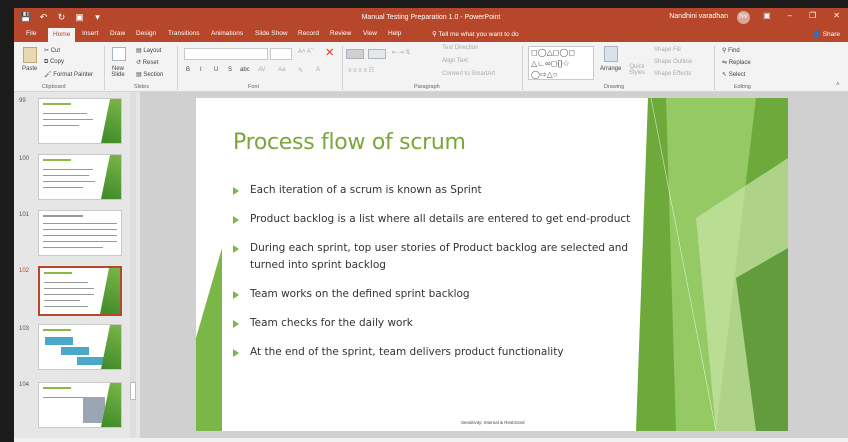 The width and height of the screenshot is (848, 442). Describe the element at coordinates (743, 17) in the screenshot. I see `avatar: NV` at that location.